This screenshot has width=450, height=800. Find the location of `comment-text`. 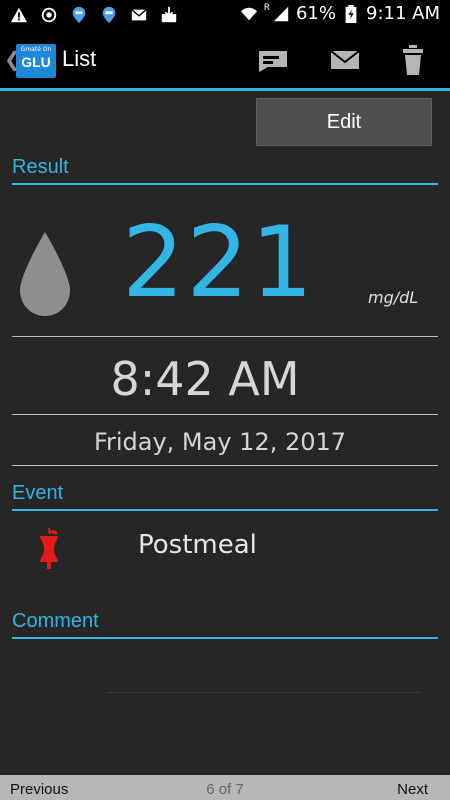

comment-text is located at coordinates (263, 670).